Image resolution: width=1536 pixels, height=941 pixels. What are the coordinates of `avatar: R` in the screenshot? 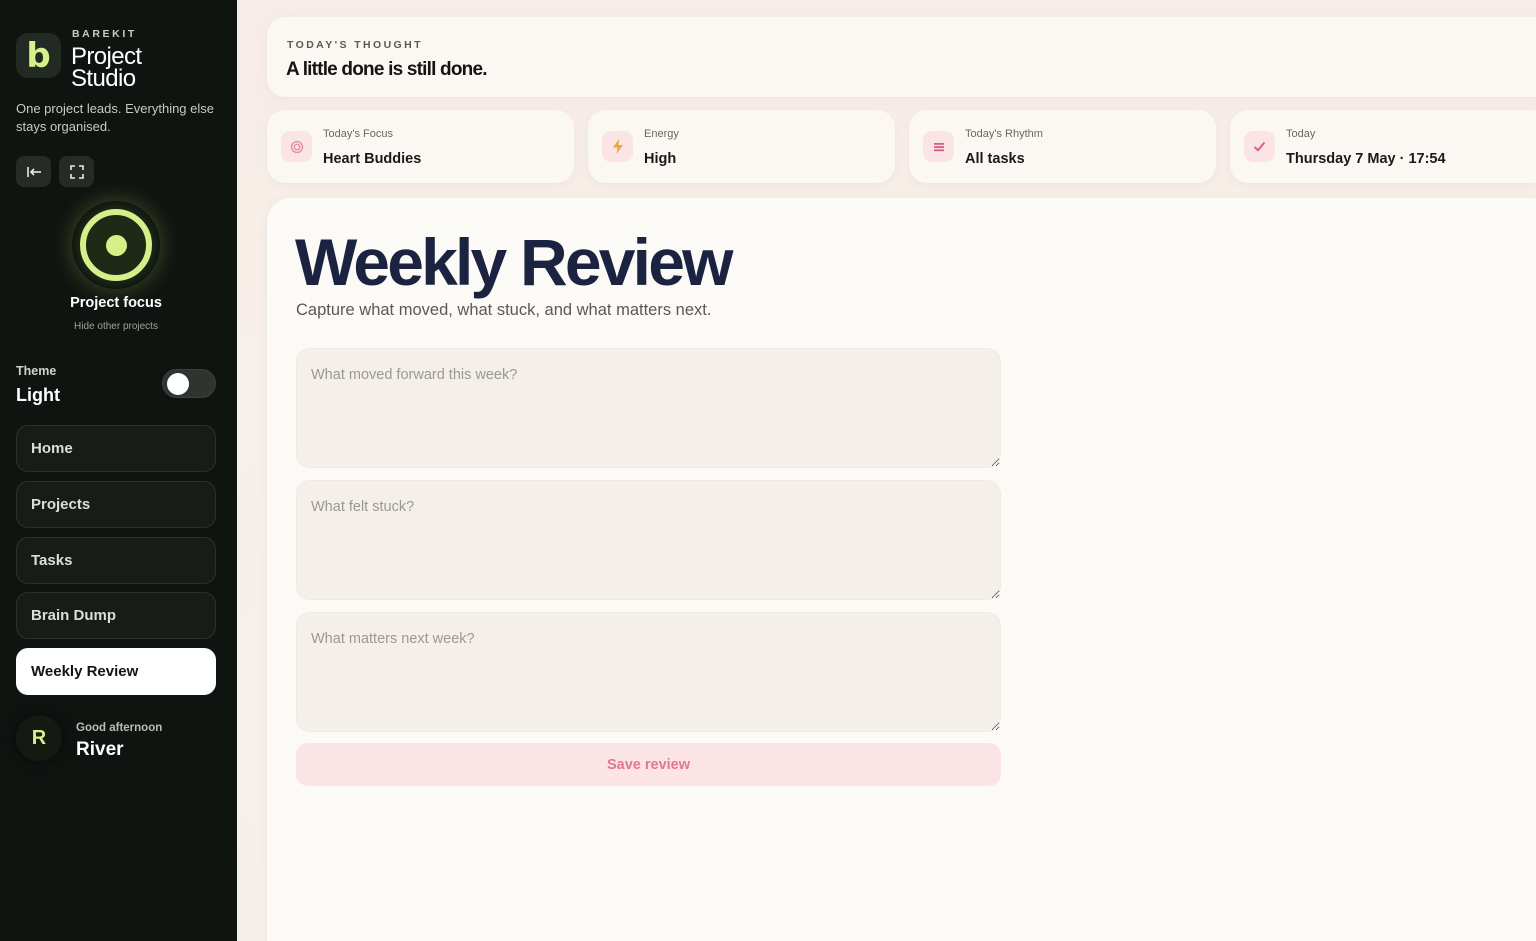 It's located at (39, 738).